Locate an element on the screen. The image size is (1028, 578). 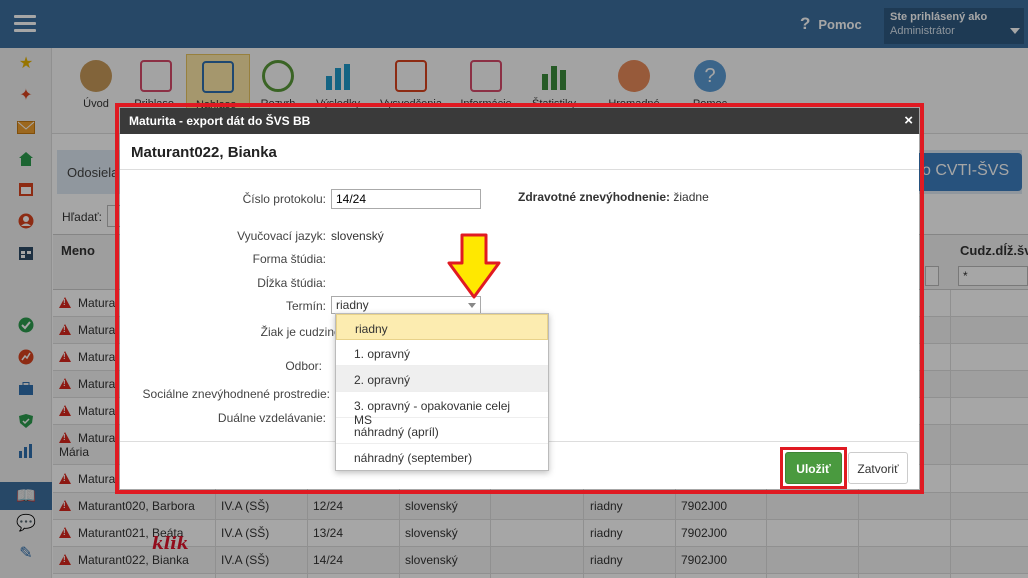
dialog-titlebar: Maturita - export dát do ŠVS BB × is located at coordinates (519, 121).